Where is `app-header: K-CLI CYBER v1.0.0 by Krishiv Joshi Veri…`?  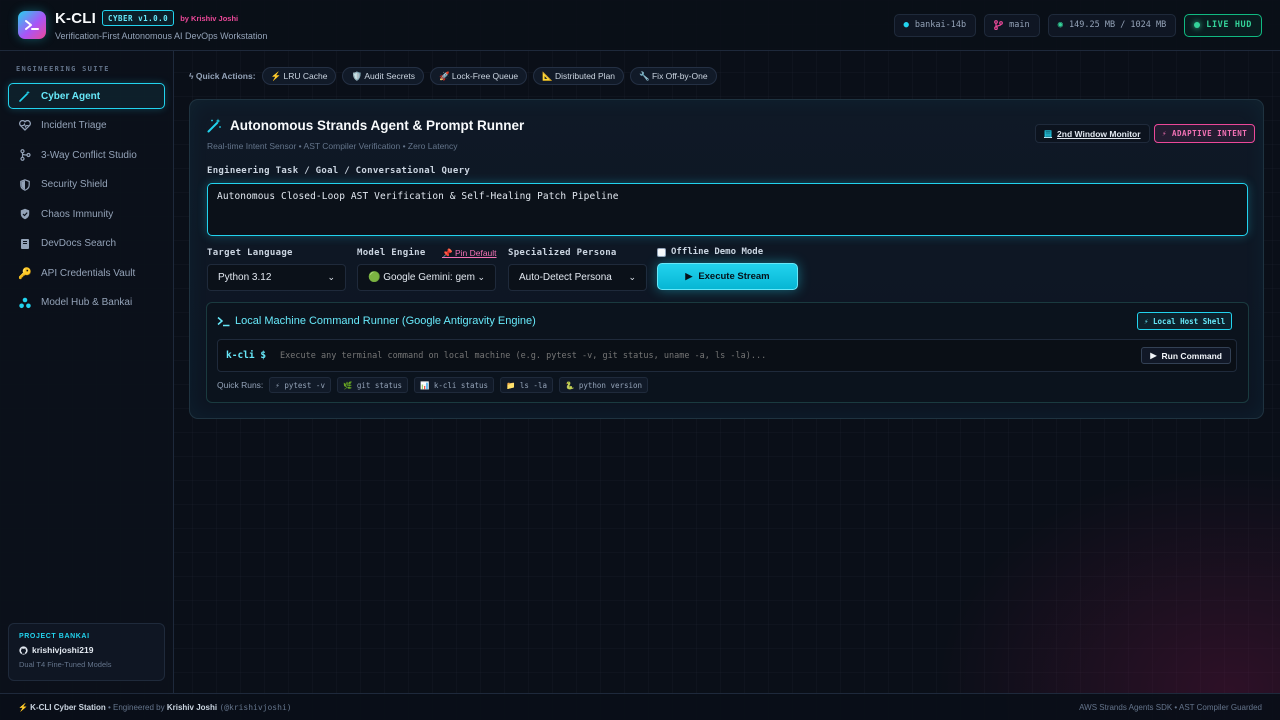 app-header: K-CLI CYBER v1.0.0 by Krishiv Joshi Veri… is located at coordinates (640, 25).